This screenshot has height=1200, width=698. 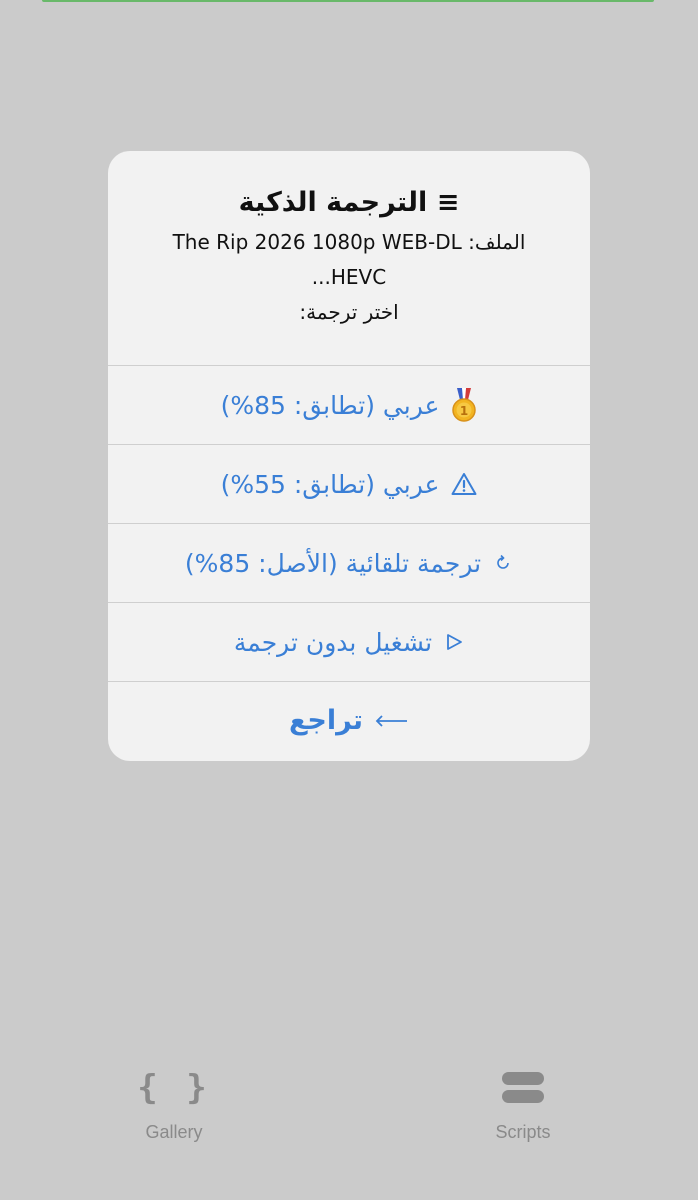 I want to click on braces-icon: { }, so click(x=174, y=1088).